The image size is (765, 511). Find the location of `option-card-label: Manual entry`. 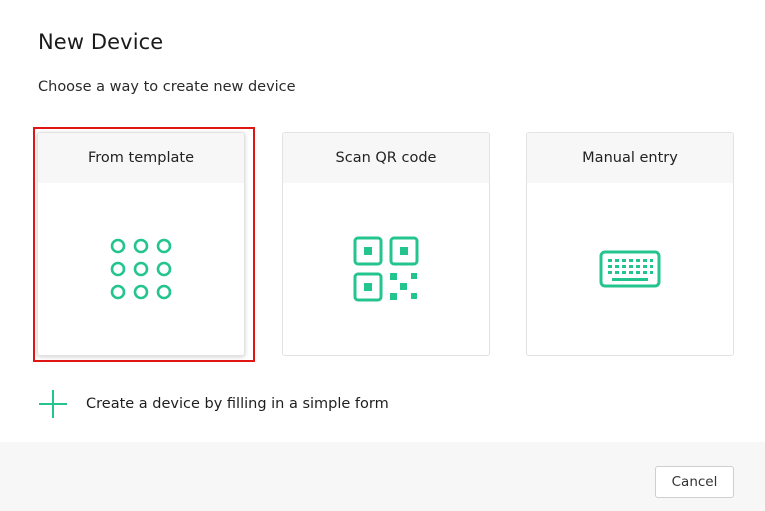

option-card-label: Manual entry is located at coordinates (630, 158).